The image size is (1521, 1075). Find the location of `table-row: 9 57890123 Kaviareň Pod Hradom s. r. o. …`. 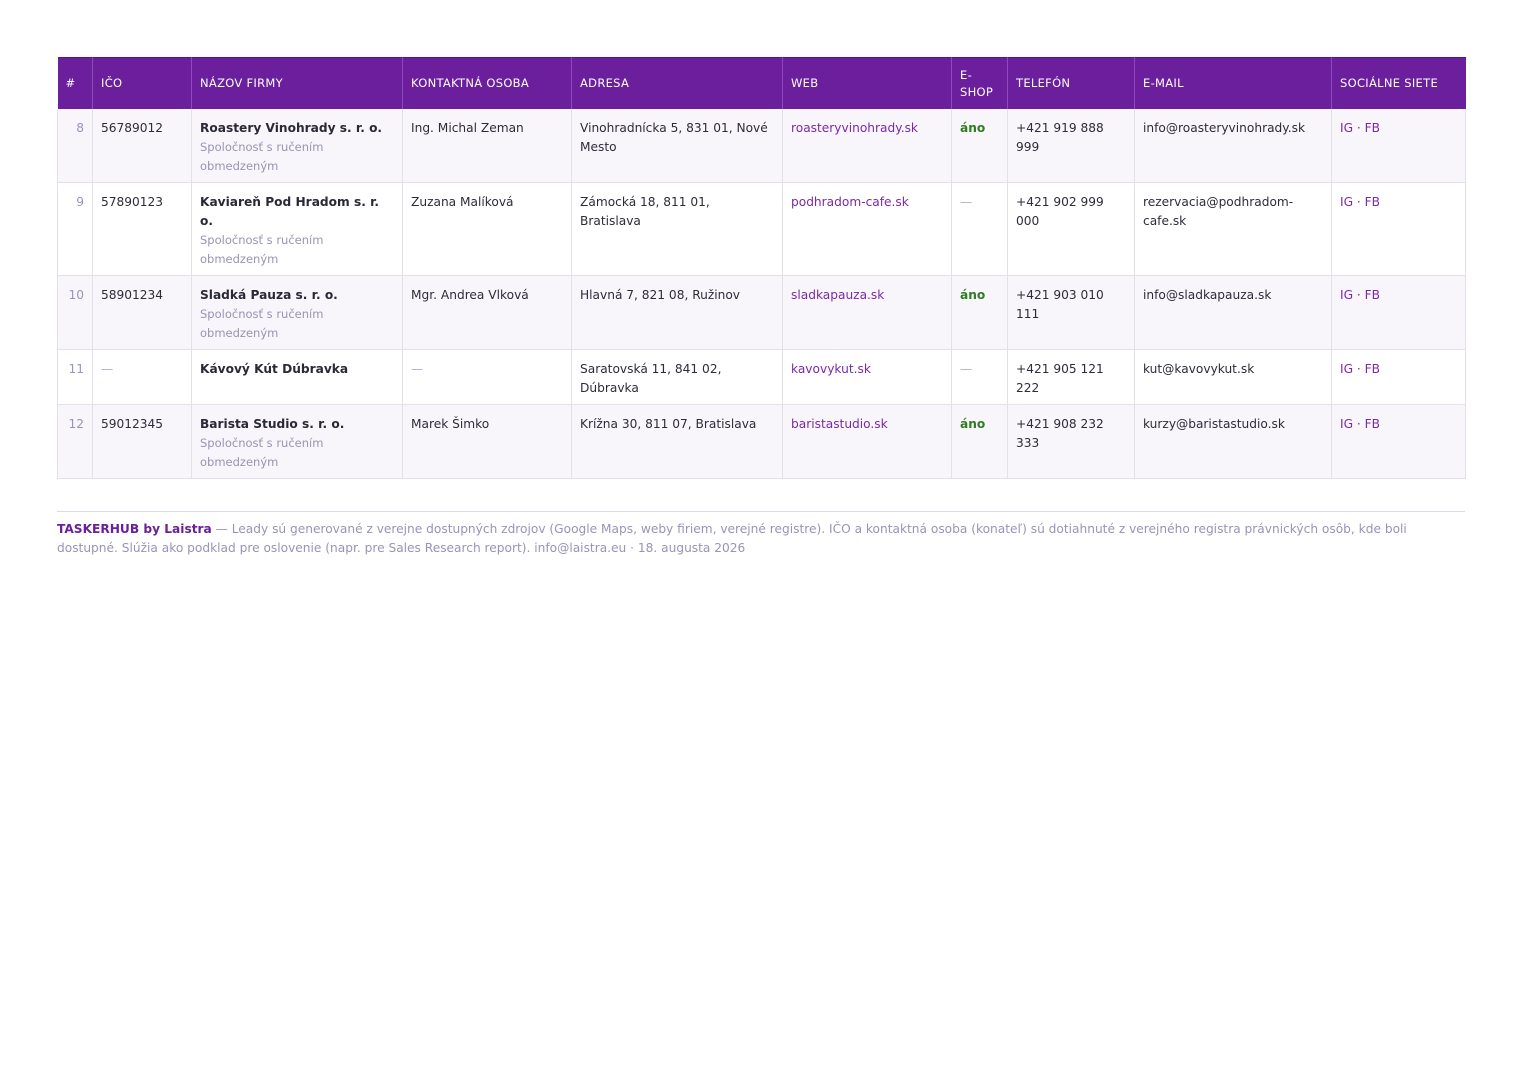

table-row: 9 57890123 Kaviareň Pod Hradom s. r. o. … is located at coordinates (761, 229).